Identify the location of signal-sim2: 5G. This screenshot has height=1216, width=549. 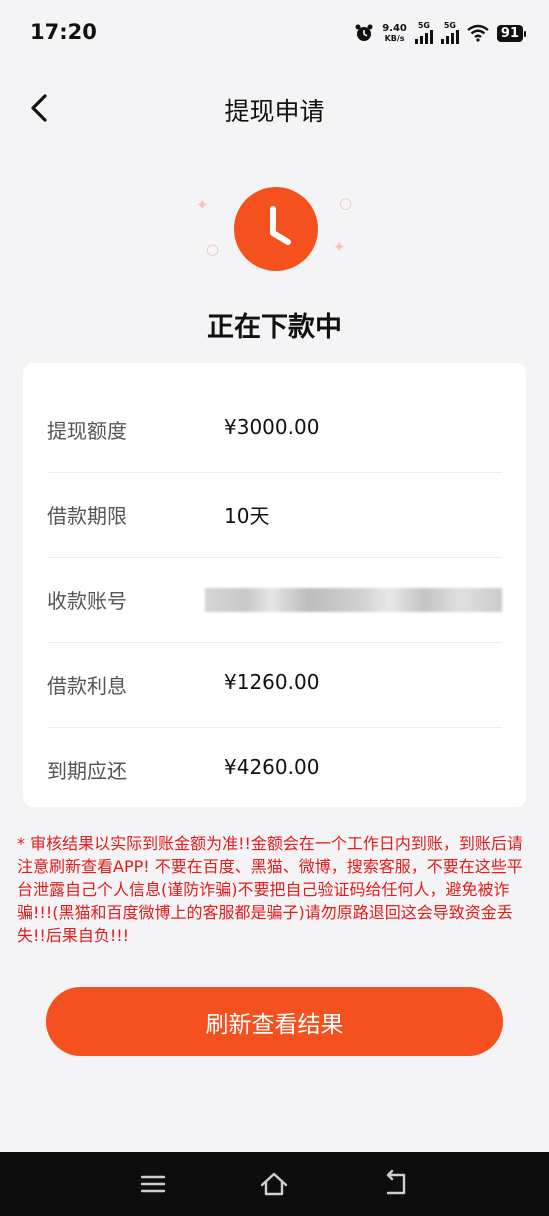
(449, 32).